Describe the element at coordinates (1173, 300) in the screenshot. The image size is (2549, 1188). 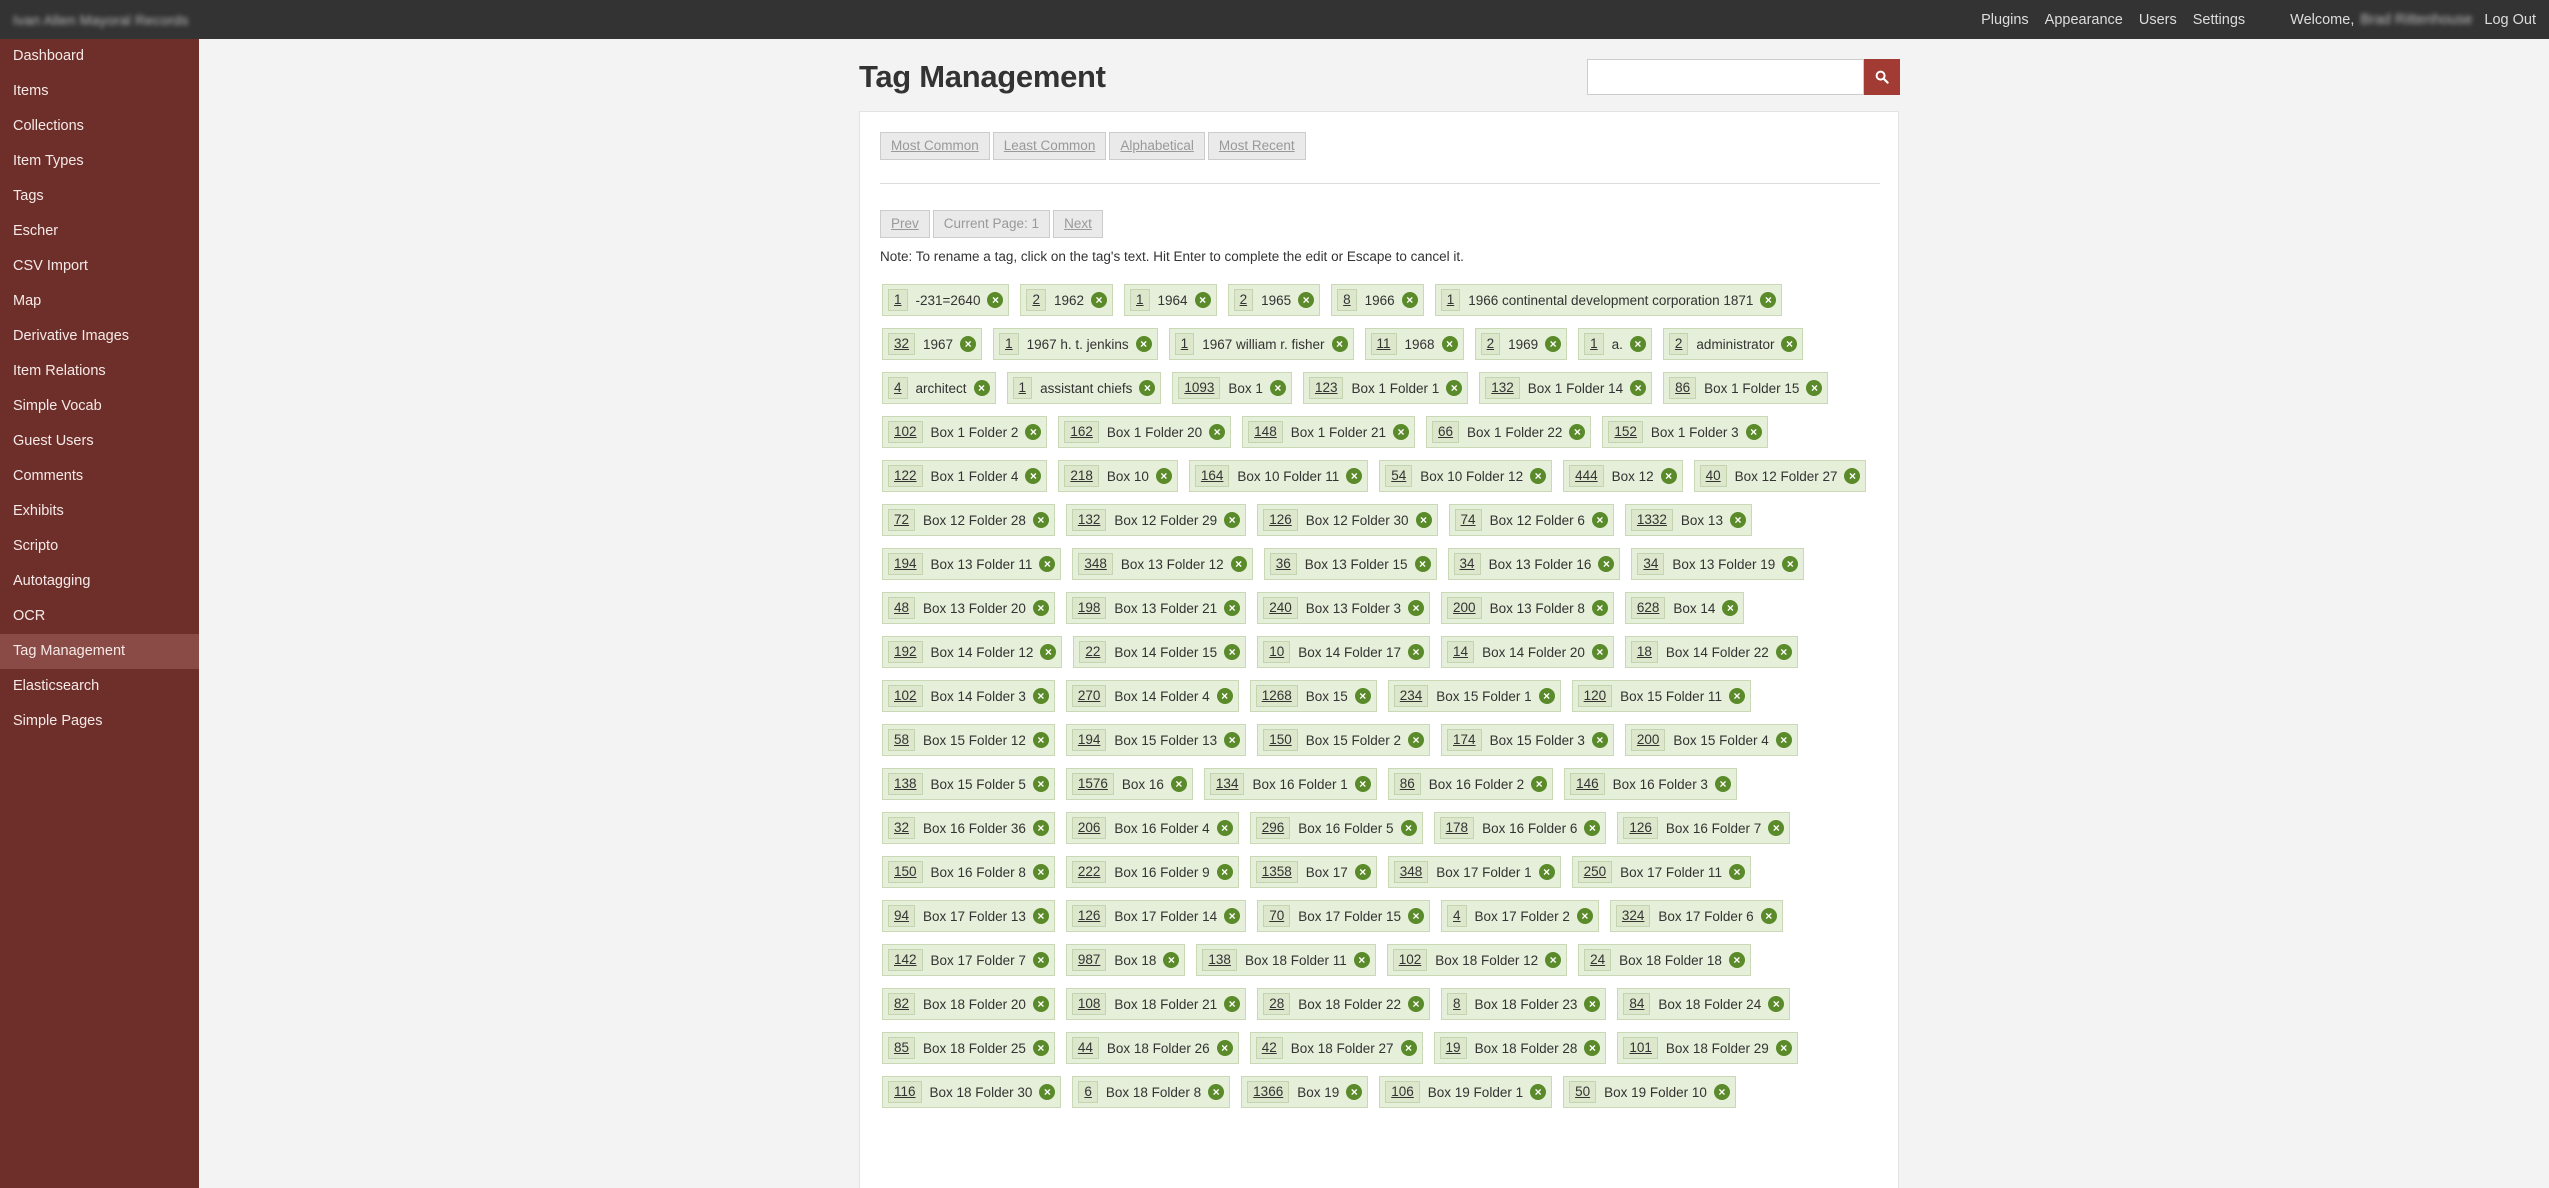
I see `tag-name: 1964` at that location.